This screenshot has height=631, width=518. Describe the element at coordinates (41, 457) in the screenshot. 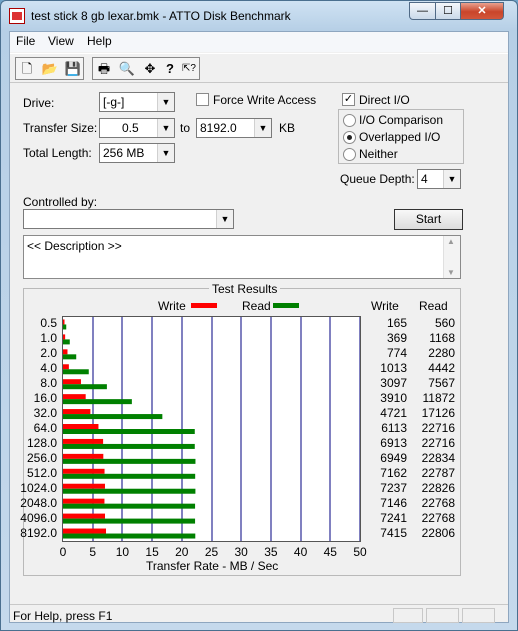

I see `y-tick-label: 256.0` at that location.